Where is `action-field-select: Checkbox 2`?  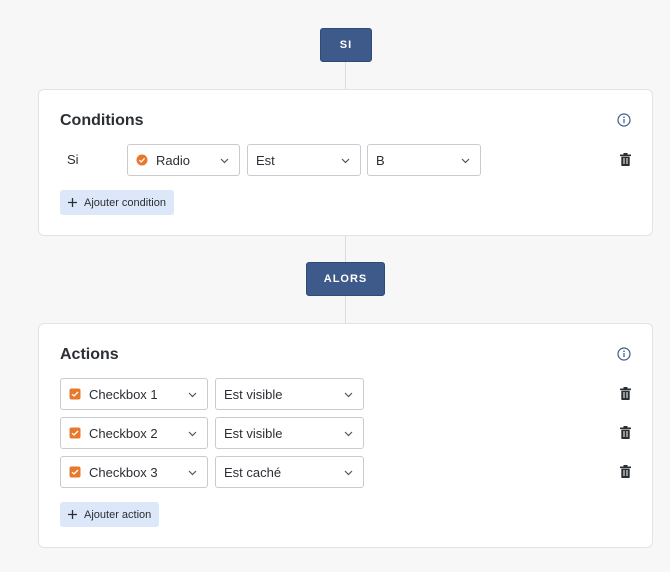
action-field-select: Checkbox 2 is located at coordinates (134, 433).